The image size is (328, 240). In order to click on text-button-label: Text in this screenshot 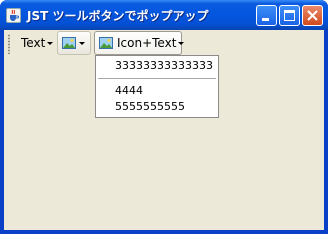, I will do `click(33, 43)`.